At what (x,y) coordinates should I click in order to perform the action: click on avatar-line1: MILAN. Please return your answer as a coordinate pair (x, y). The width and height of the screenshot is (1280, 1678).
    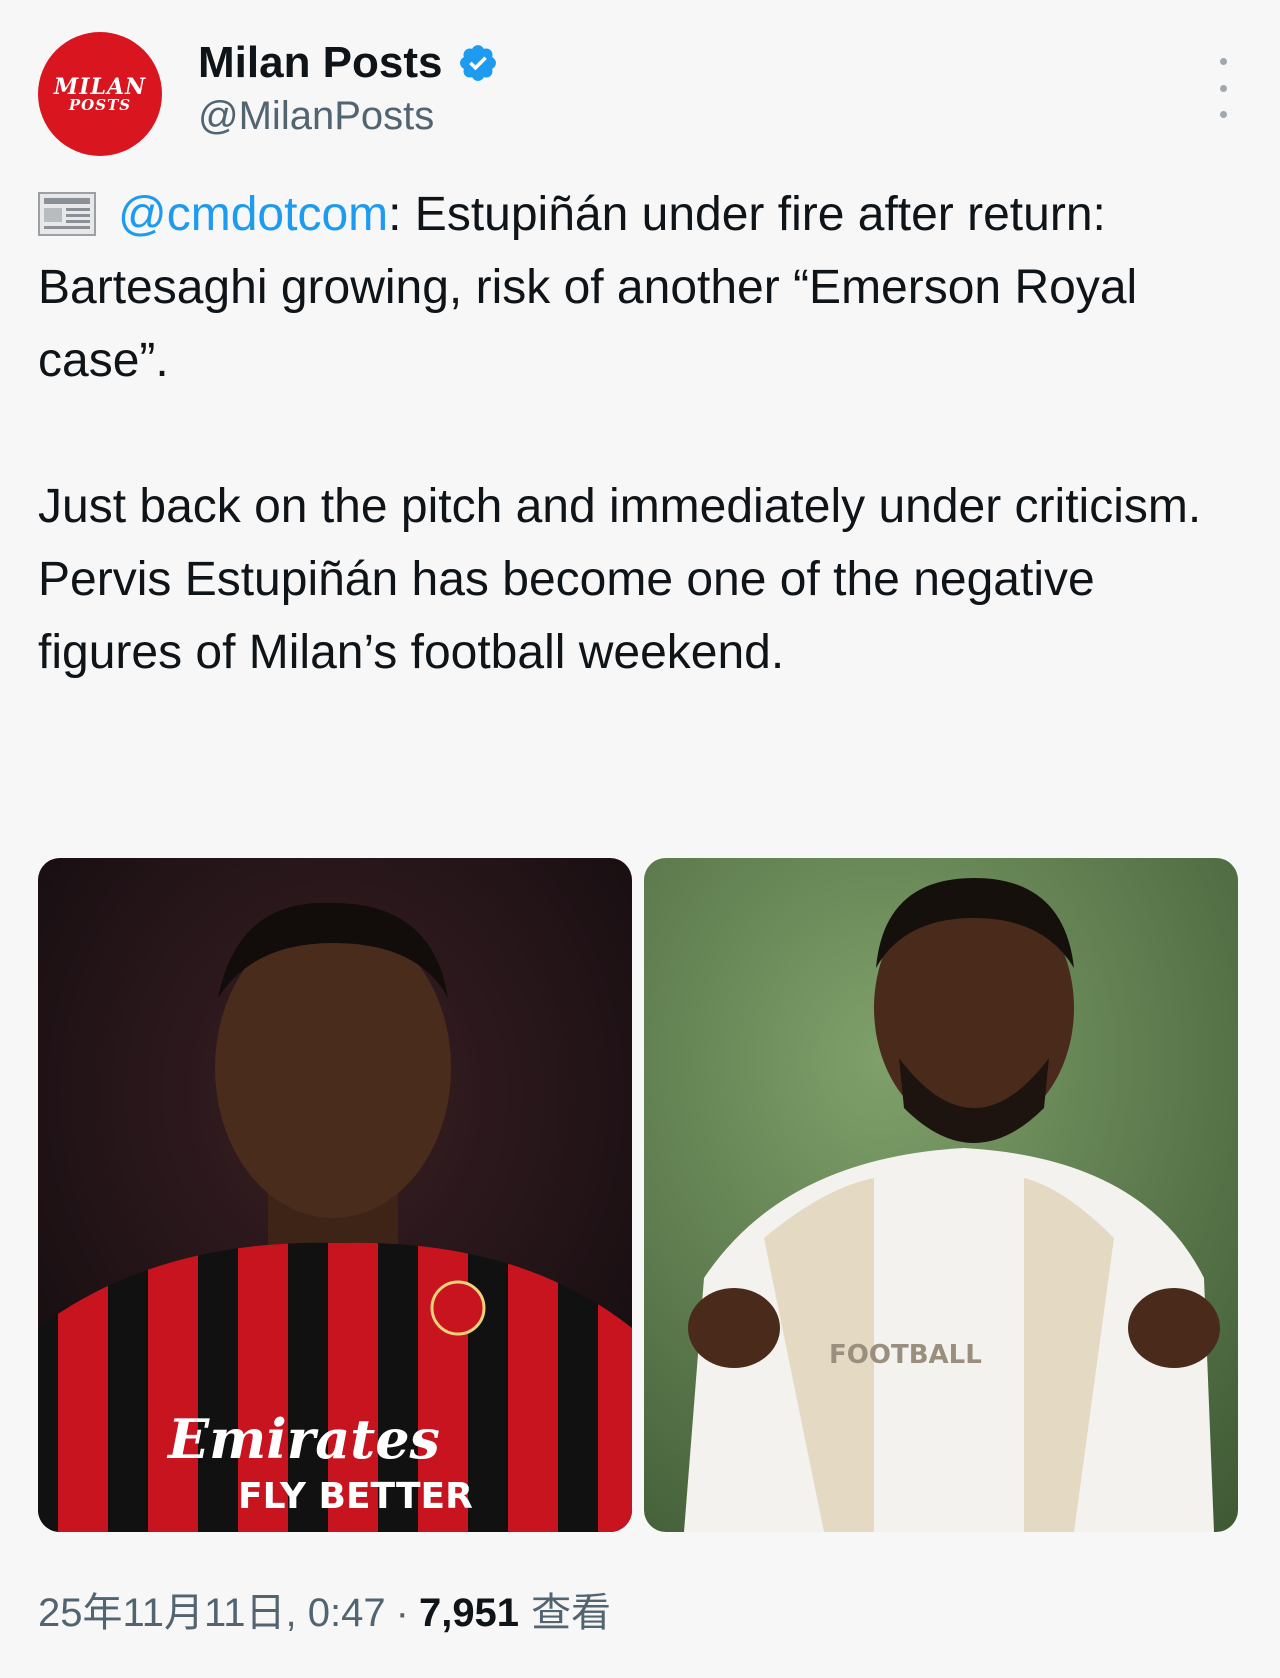
    Looking at the image, I should click on (100, 86).